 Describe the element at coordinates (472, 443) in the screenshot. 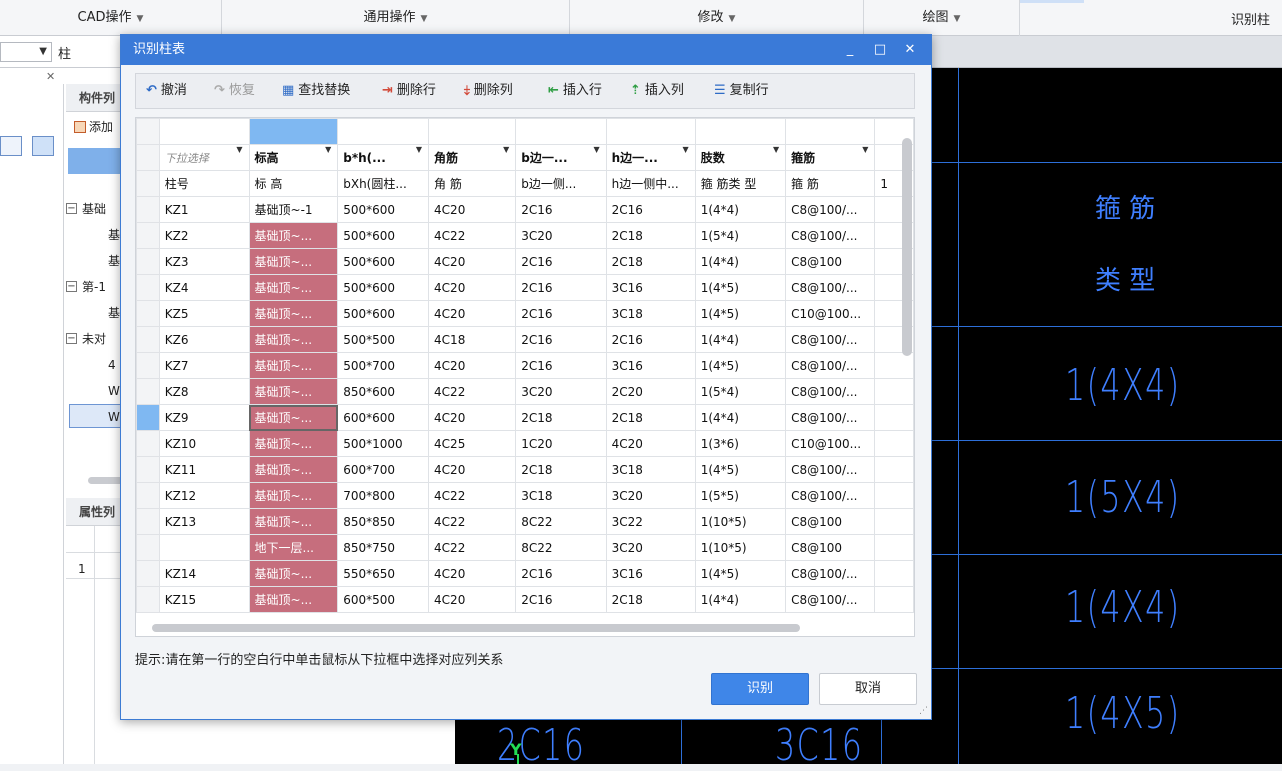

I see `grid-cell: 4C25` at that location.